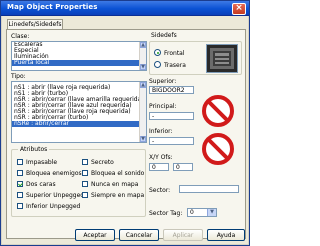  I want to click on impasable-checkbox, so click(20, 162).